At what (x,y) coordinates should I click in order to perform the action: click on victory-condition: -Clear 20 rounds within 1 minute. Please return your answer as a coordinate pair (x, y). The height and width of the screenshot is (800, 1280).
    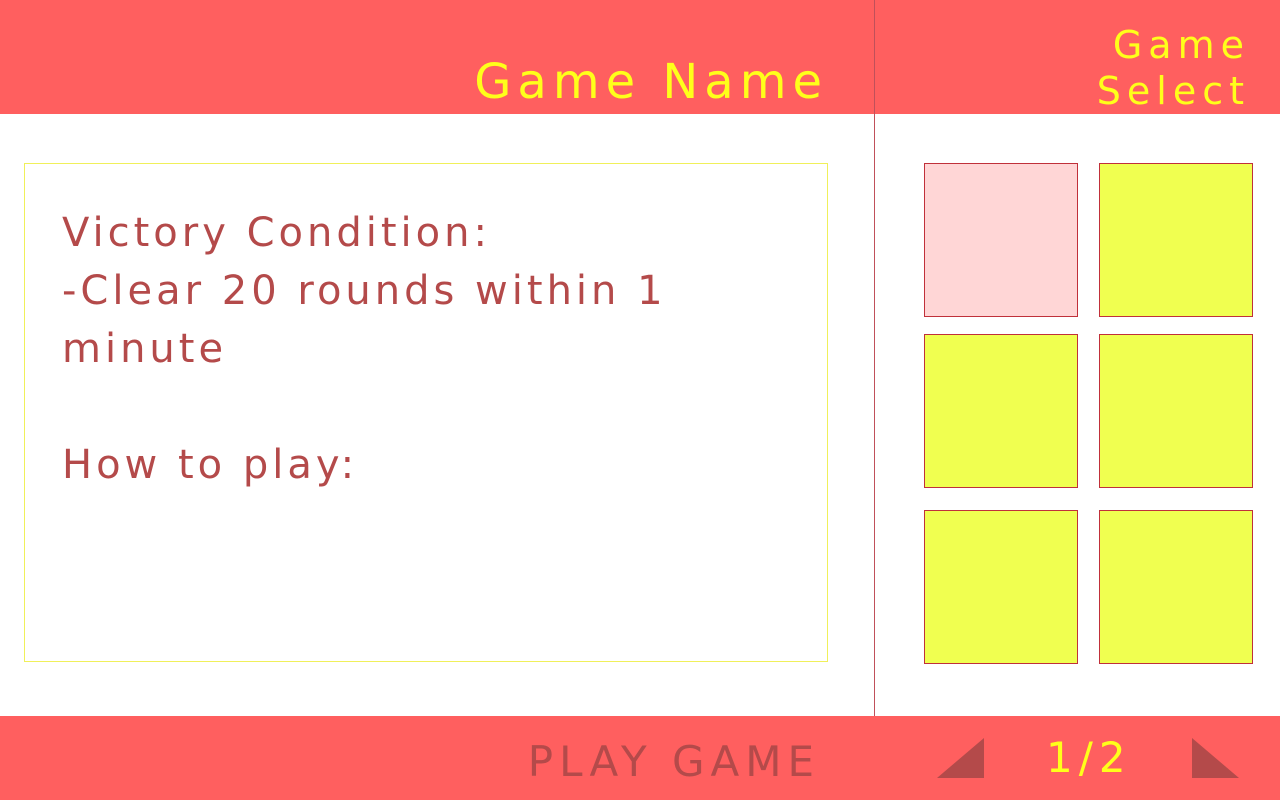
    Looking at the image, I should click on (364, 320).